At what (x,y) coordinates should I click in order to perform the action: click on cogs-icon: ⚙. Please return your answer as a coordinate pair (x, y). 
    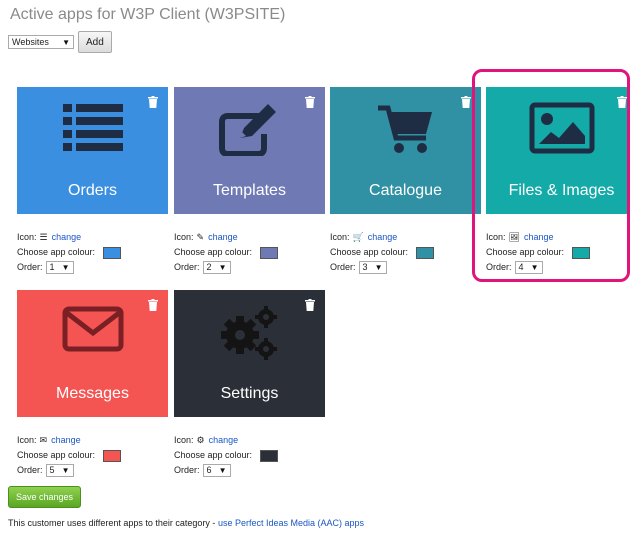
    Looking at the image, I should click on (200, 440).